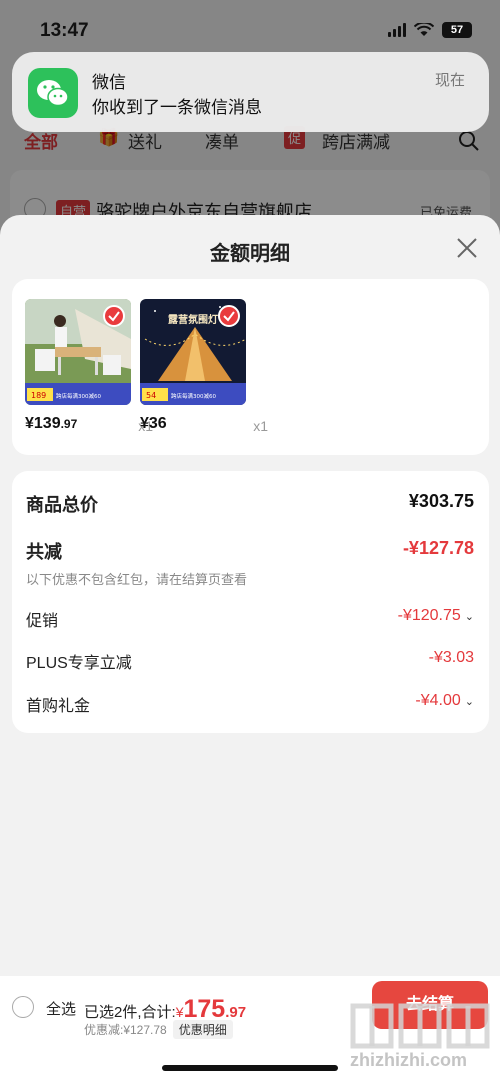  What do you see at coordinates (449, 80) in the screenshot?
I see `notification-time: 现在` at bounding box center [449, 80].